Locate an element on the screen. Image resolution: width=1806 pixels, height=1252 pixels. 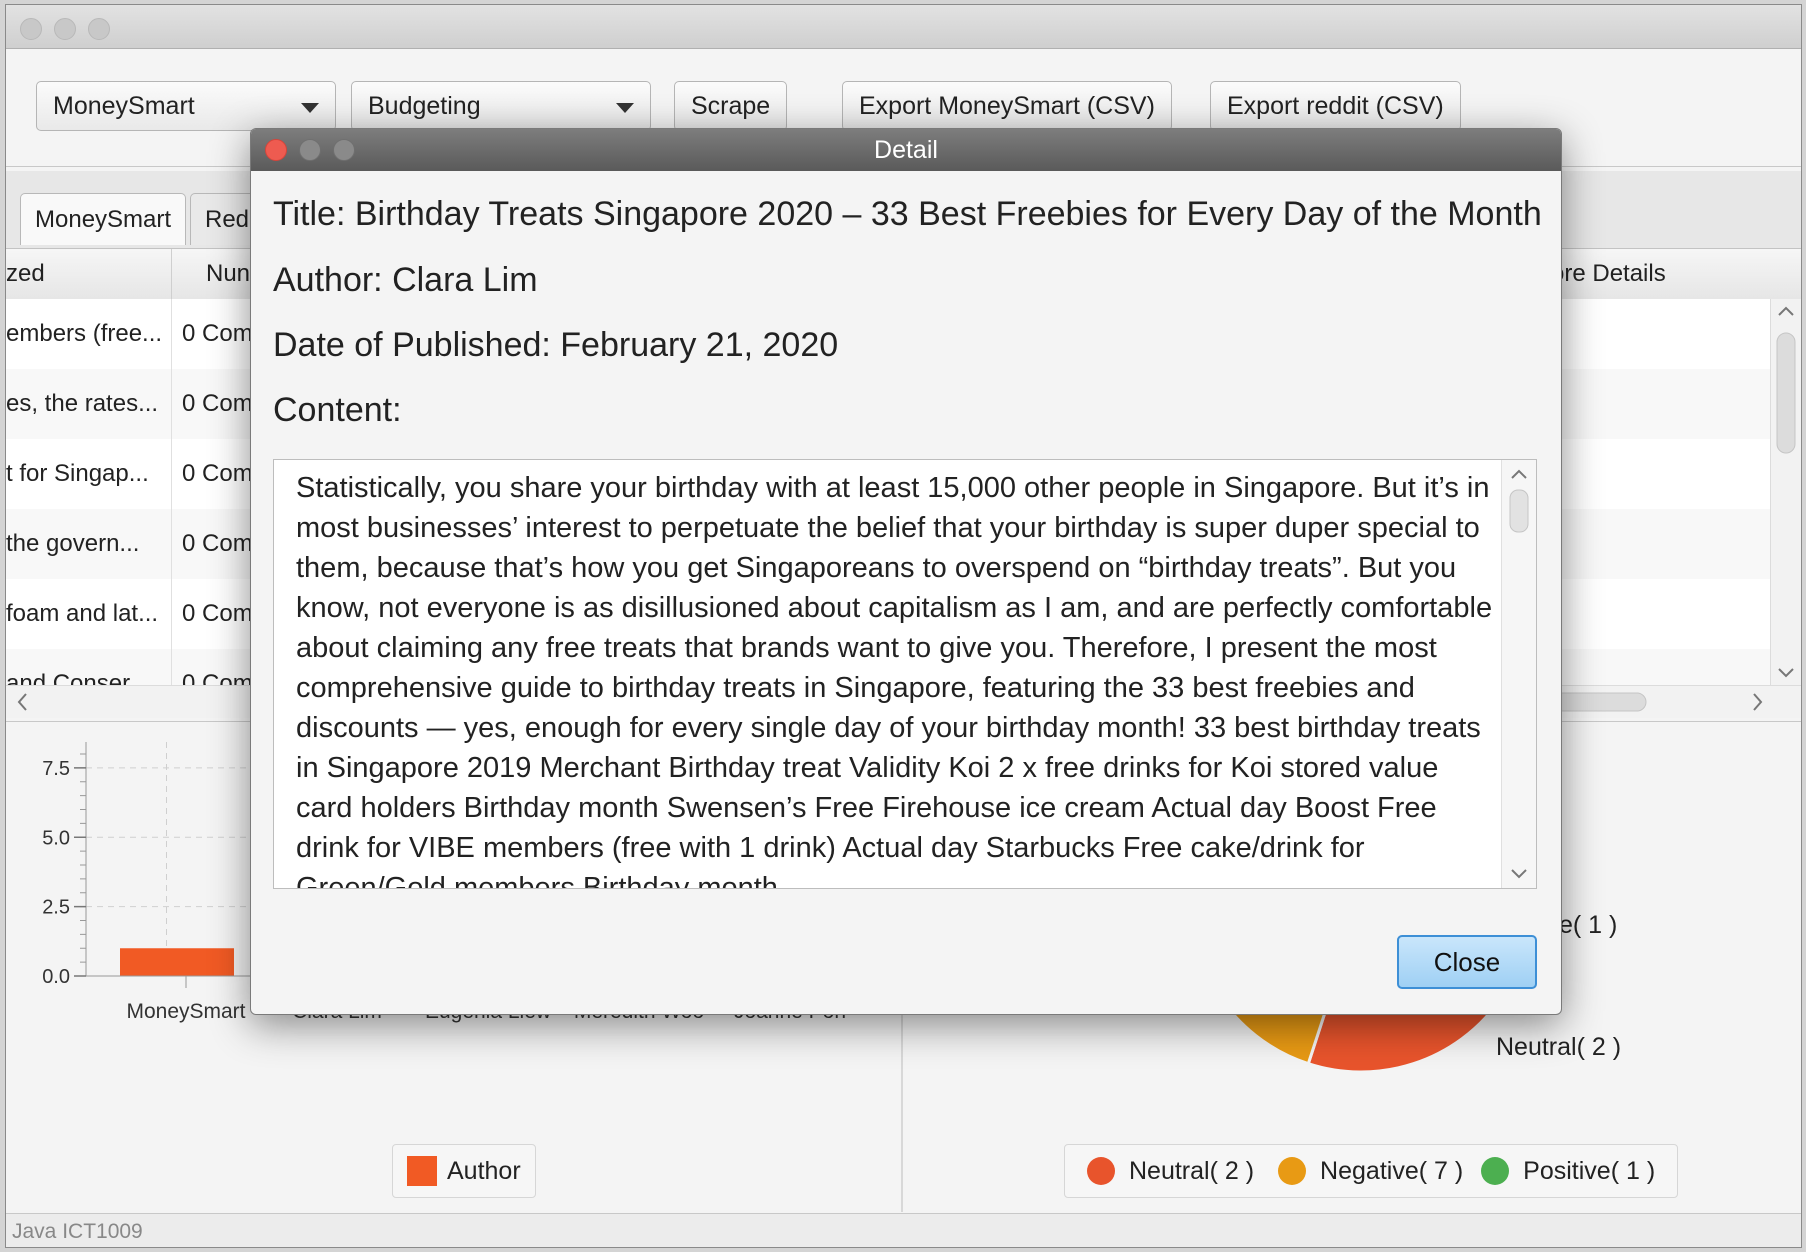
column-header-more-details: ore Details is located at coordinates (1661, 274).